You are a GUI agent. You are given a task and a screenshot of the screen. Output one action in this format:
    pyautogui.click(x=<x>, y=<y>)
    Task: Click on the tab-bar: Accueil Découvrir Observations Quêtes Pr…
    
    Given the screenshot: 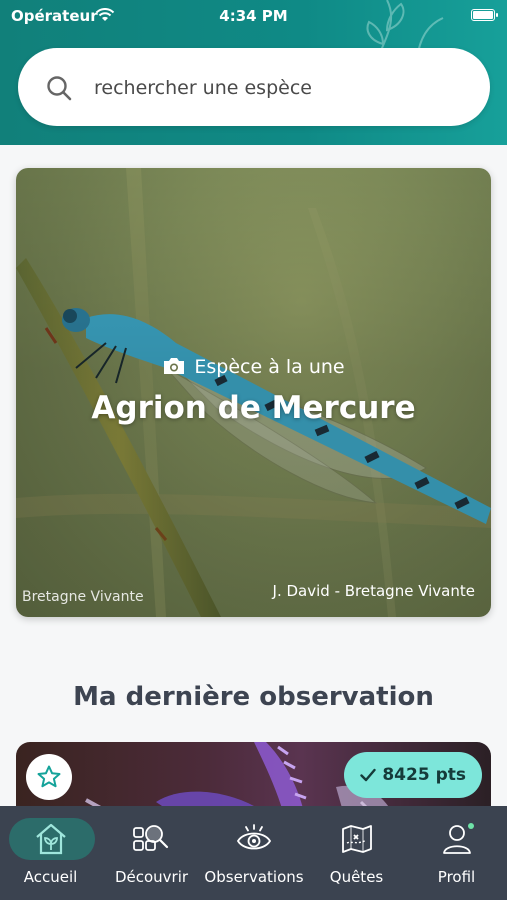 What is the action you would take?
    pyautogui.click(x=253, y=853)
    